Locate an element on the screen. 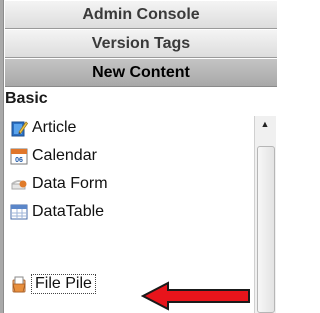 This screenshot has height=313, width=320. list-item-label: DataTable is located at coordinates (68, 211).